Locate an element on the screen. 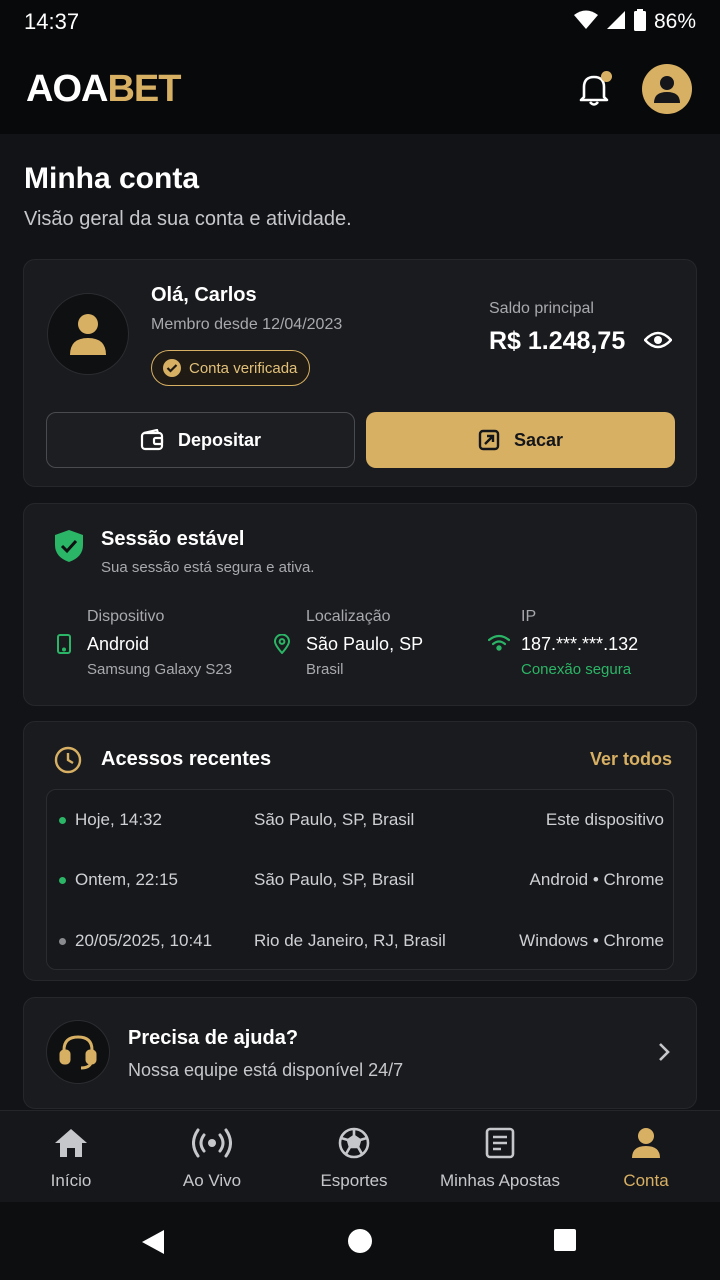 This screenshot has width=720, height=1280. ip-value: 187.***.***.132 is located at coordinates (580, 644).